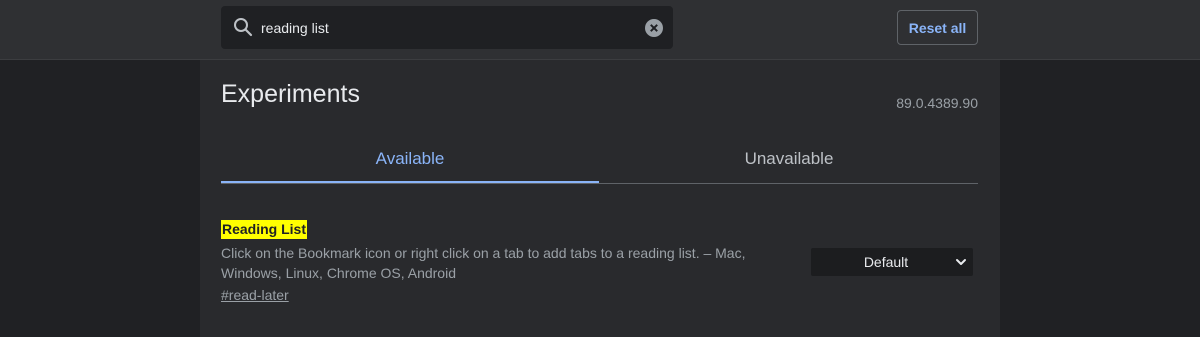  What do you see at coordinates (937, 27) in the screenshot?
I see `reset-all-button: Reset all` at bounding box center [937, 27].